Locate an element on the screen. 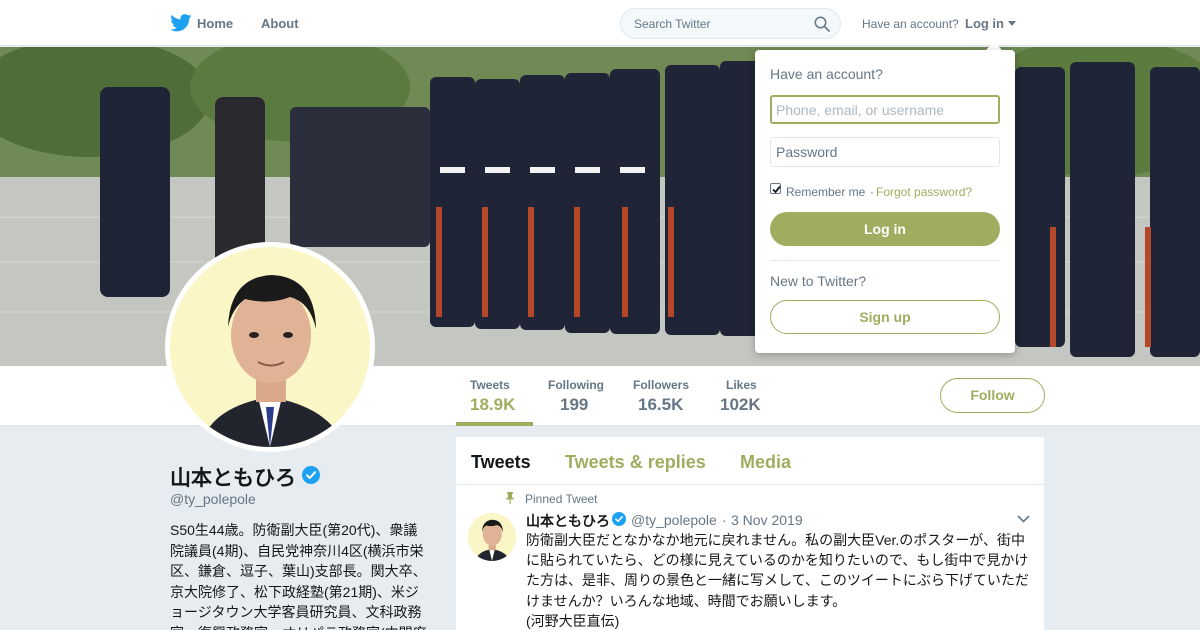 This screenshot has width=1200, height=630. active-tab-underline is located at coordinates (494, 424).